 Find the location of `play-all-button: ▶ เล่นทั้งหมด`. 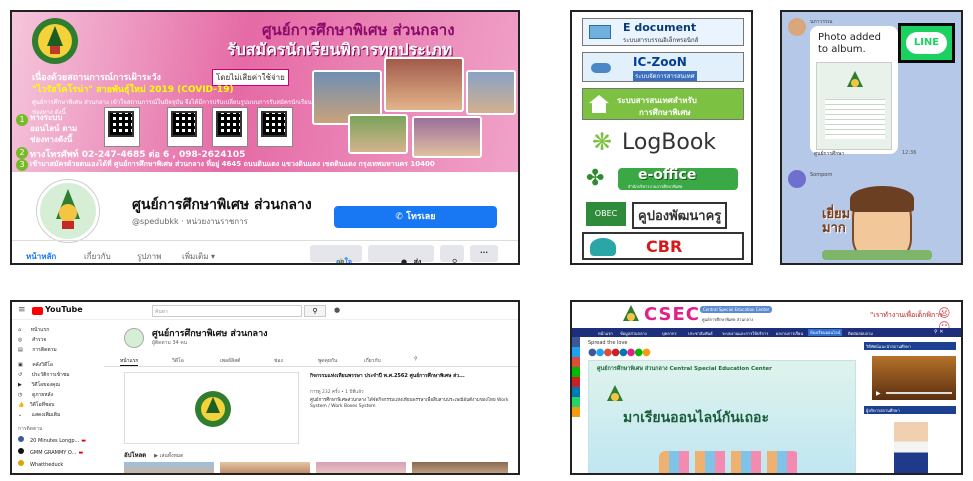

play-all-button: ▶ เล่นทั้งหมด is located at coordinates (168, 456).